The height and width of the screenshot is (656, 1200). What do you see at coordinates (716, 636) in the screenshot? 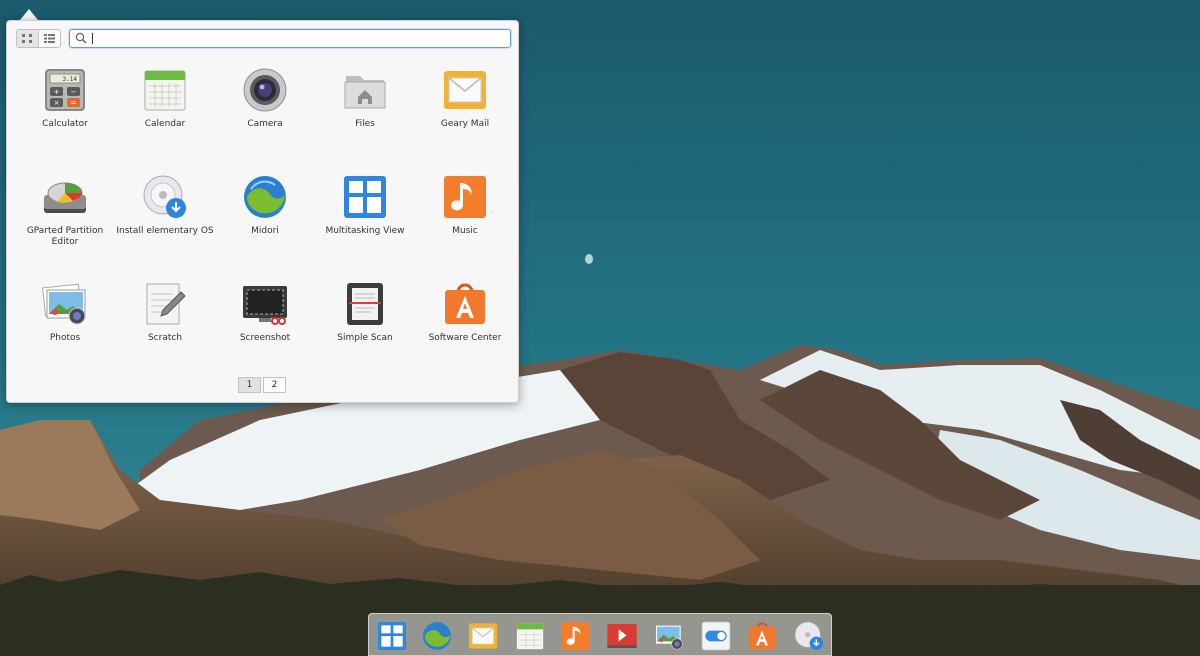
I see `settings-toggle-icon` at bounding box center [716, 636].